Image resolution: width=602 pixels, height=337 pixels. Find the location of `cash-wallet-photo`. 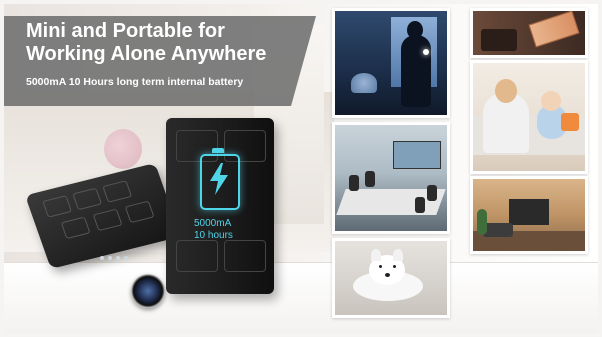

cash-wallet-photo is located at coordinates (529, 33).